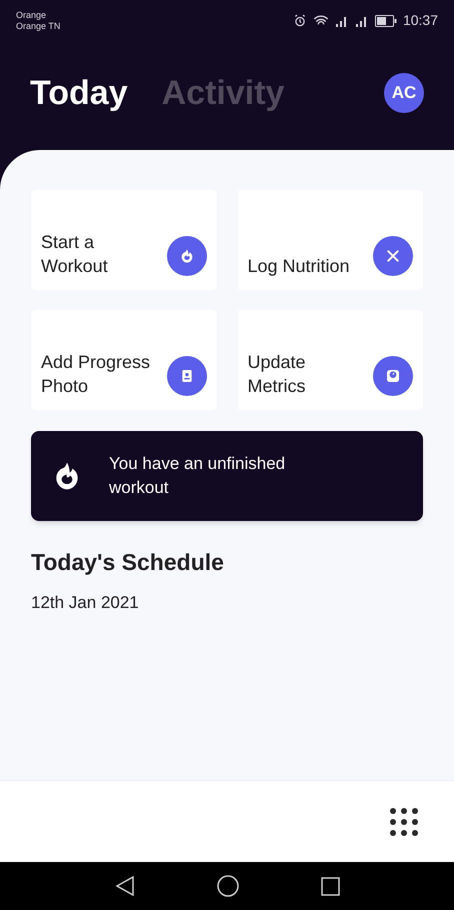 Image resolution: width=454 pixels, height=910 pixels. I want to click on network-name: Orange TN, so click(38, 26).